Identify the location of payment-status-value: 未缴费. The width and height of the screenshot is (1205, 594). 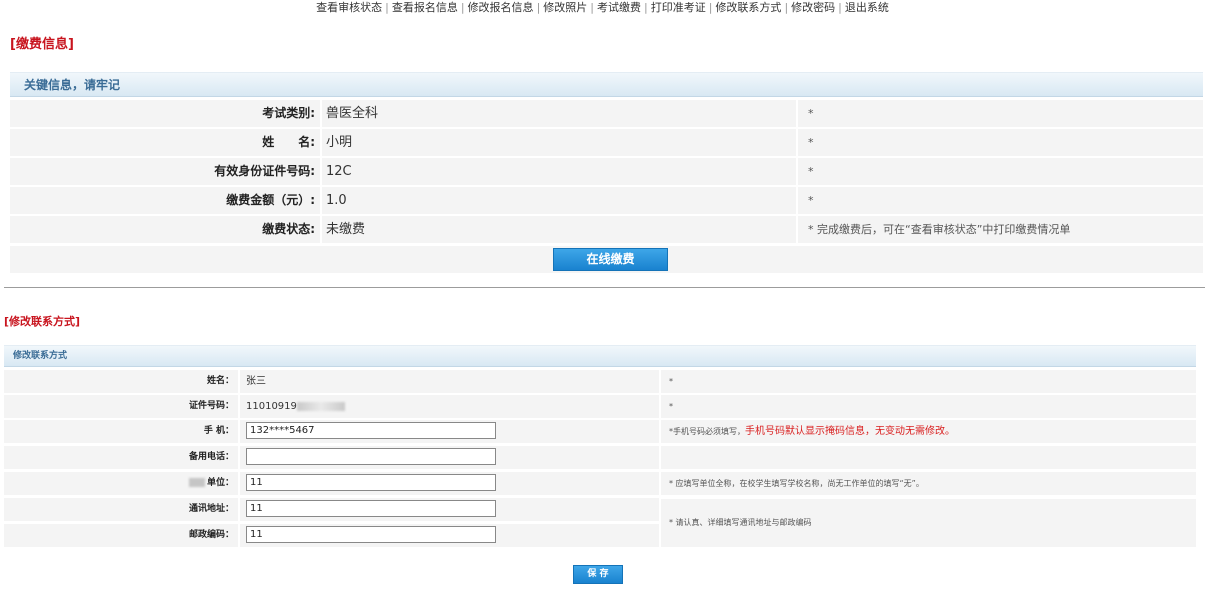
(559, 229).